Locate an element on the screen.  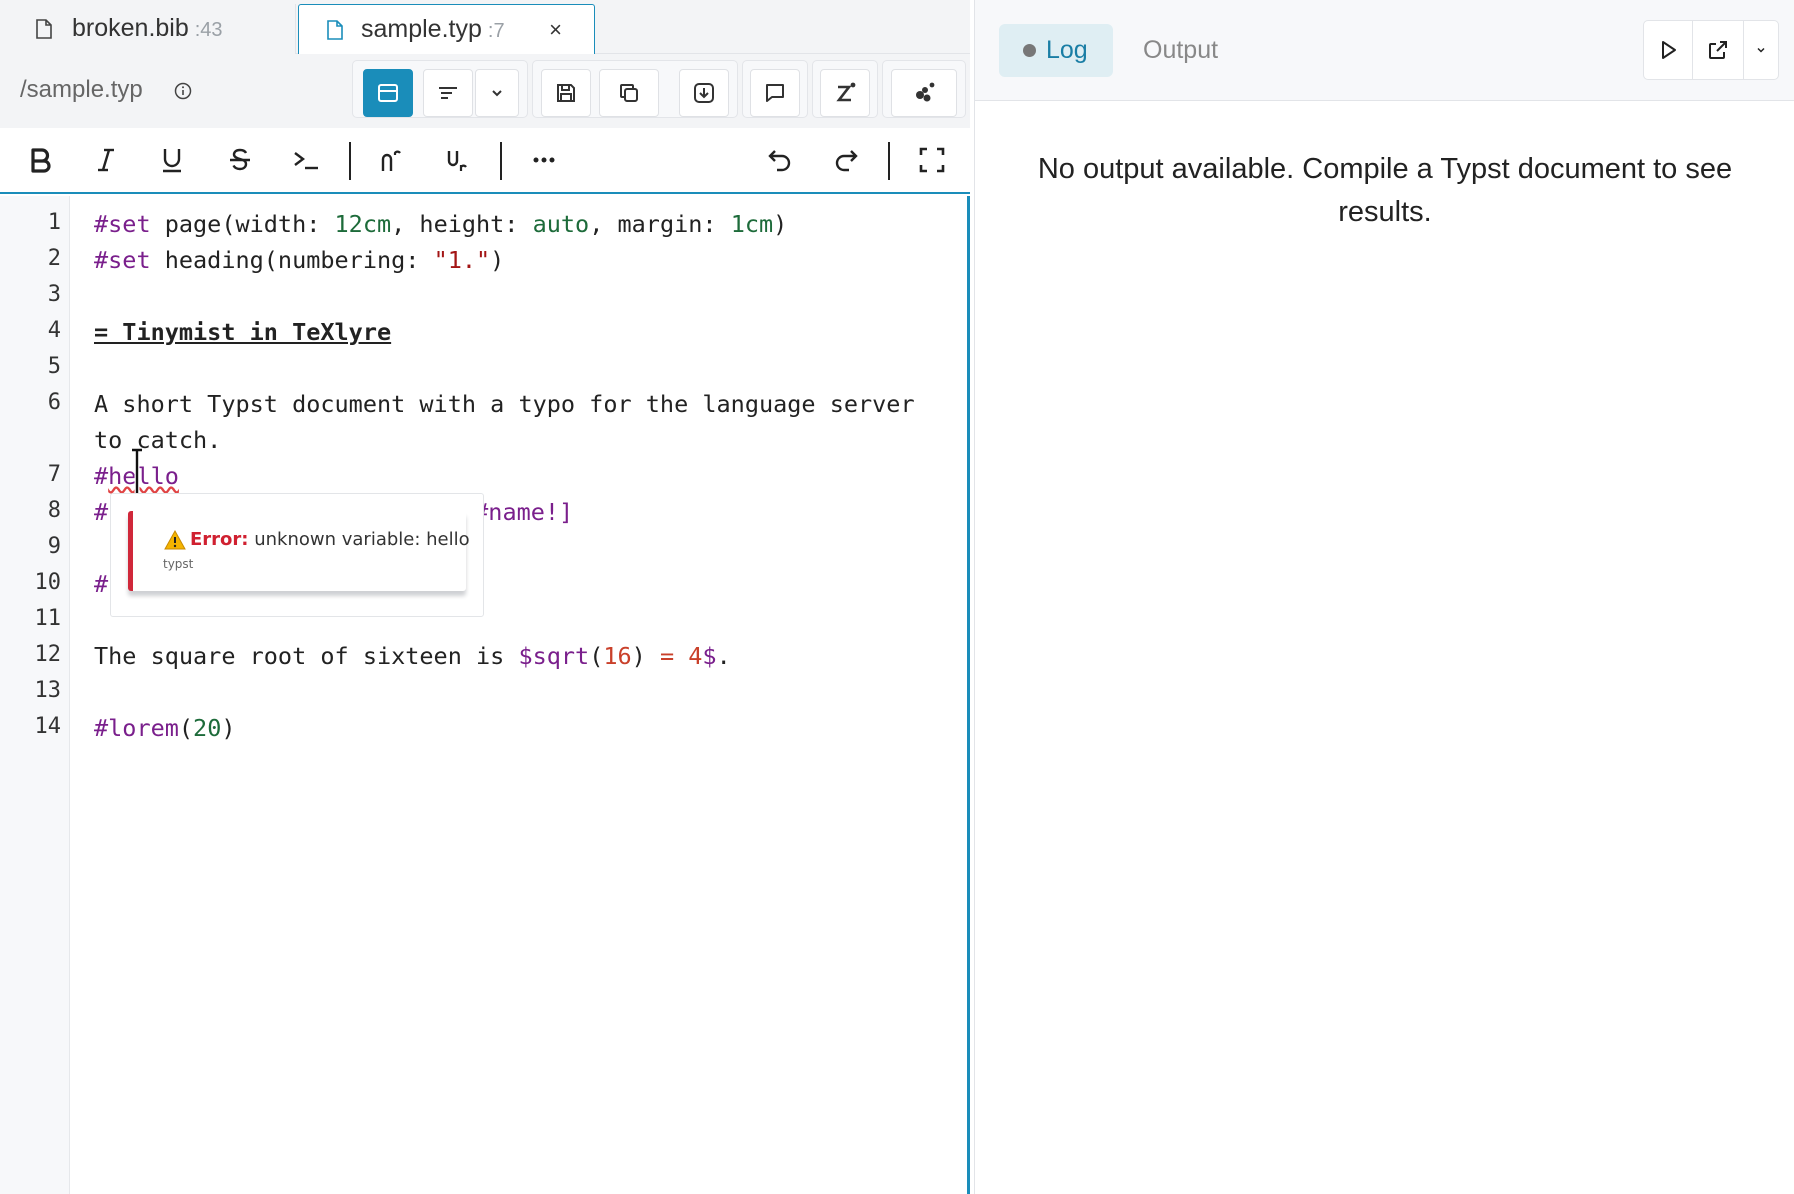
line-number: 7 is located at coordinates (54, 474).